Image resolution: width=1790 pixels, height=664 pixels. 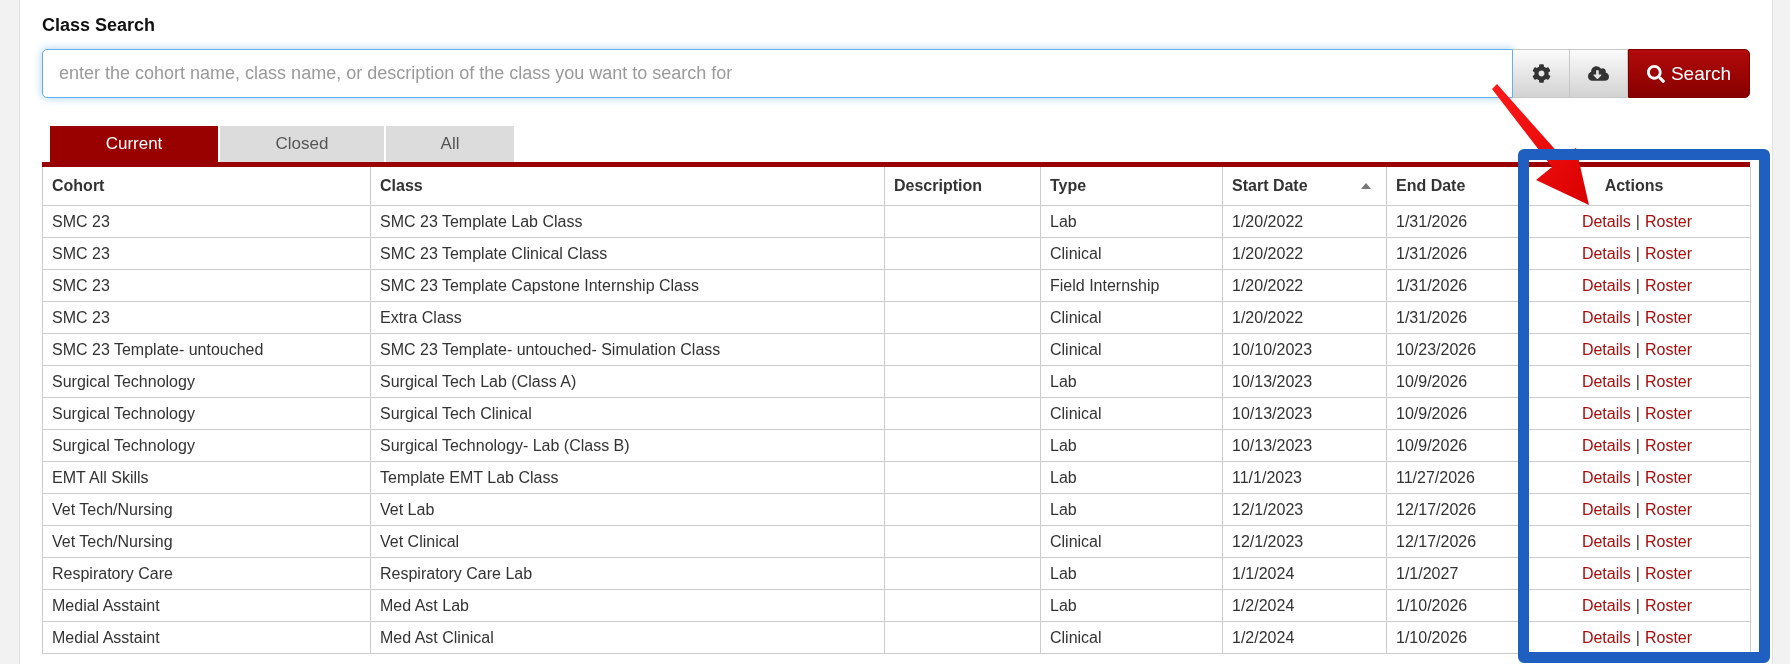 I want to click on tab: Current, so click(x=134, y=144).